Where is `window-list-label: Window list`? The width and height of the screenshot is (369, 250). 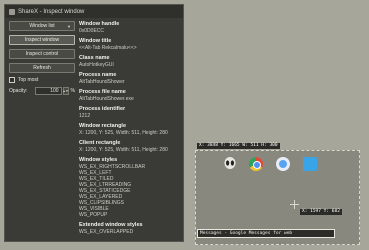 window-list-label: Window list is located at coordinates (42, 26).